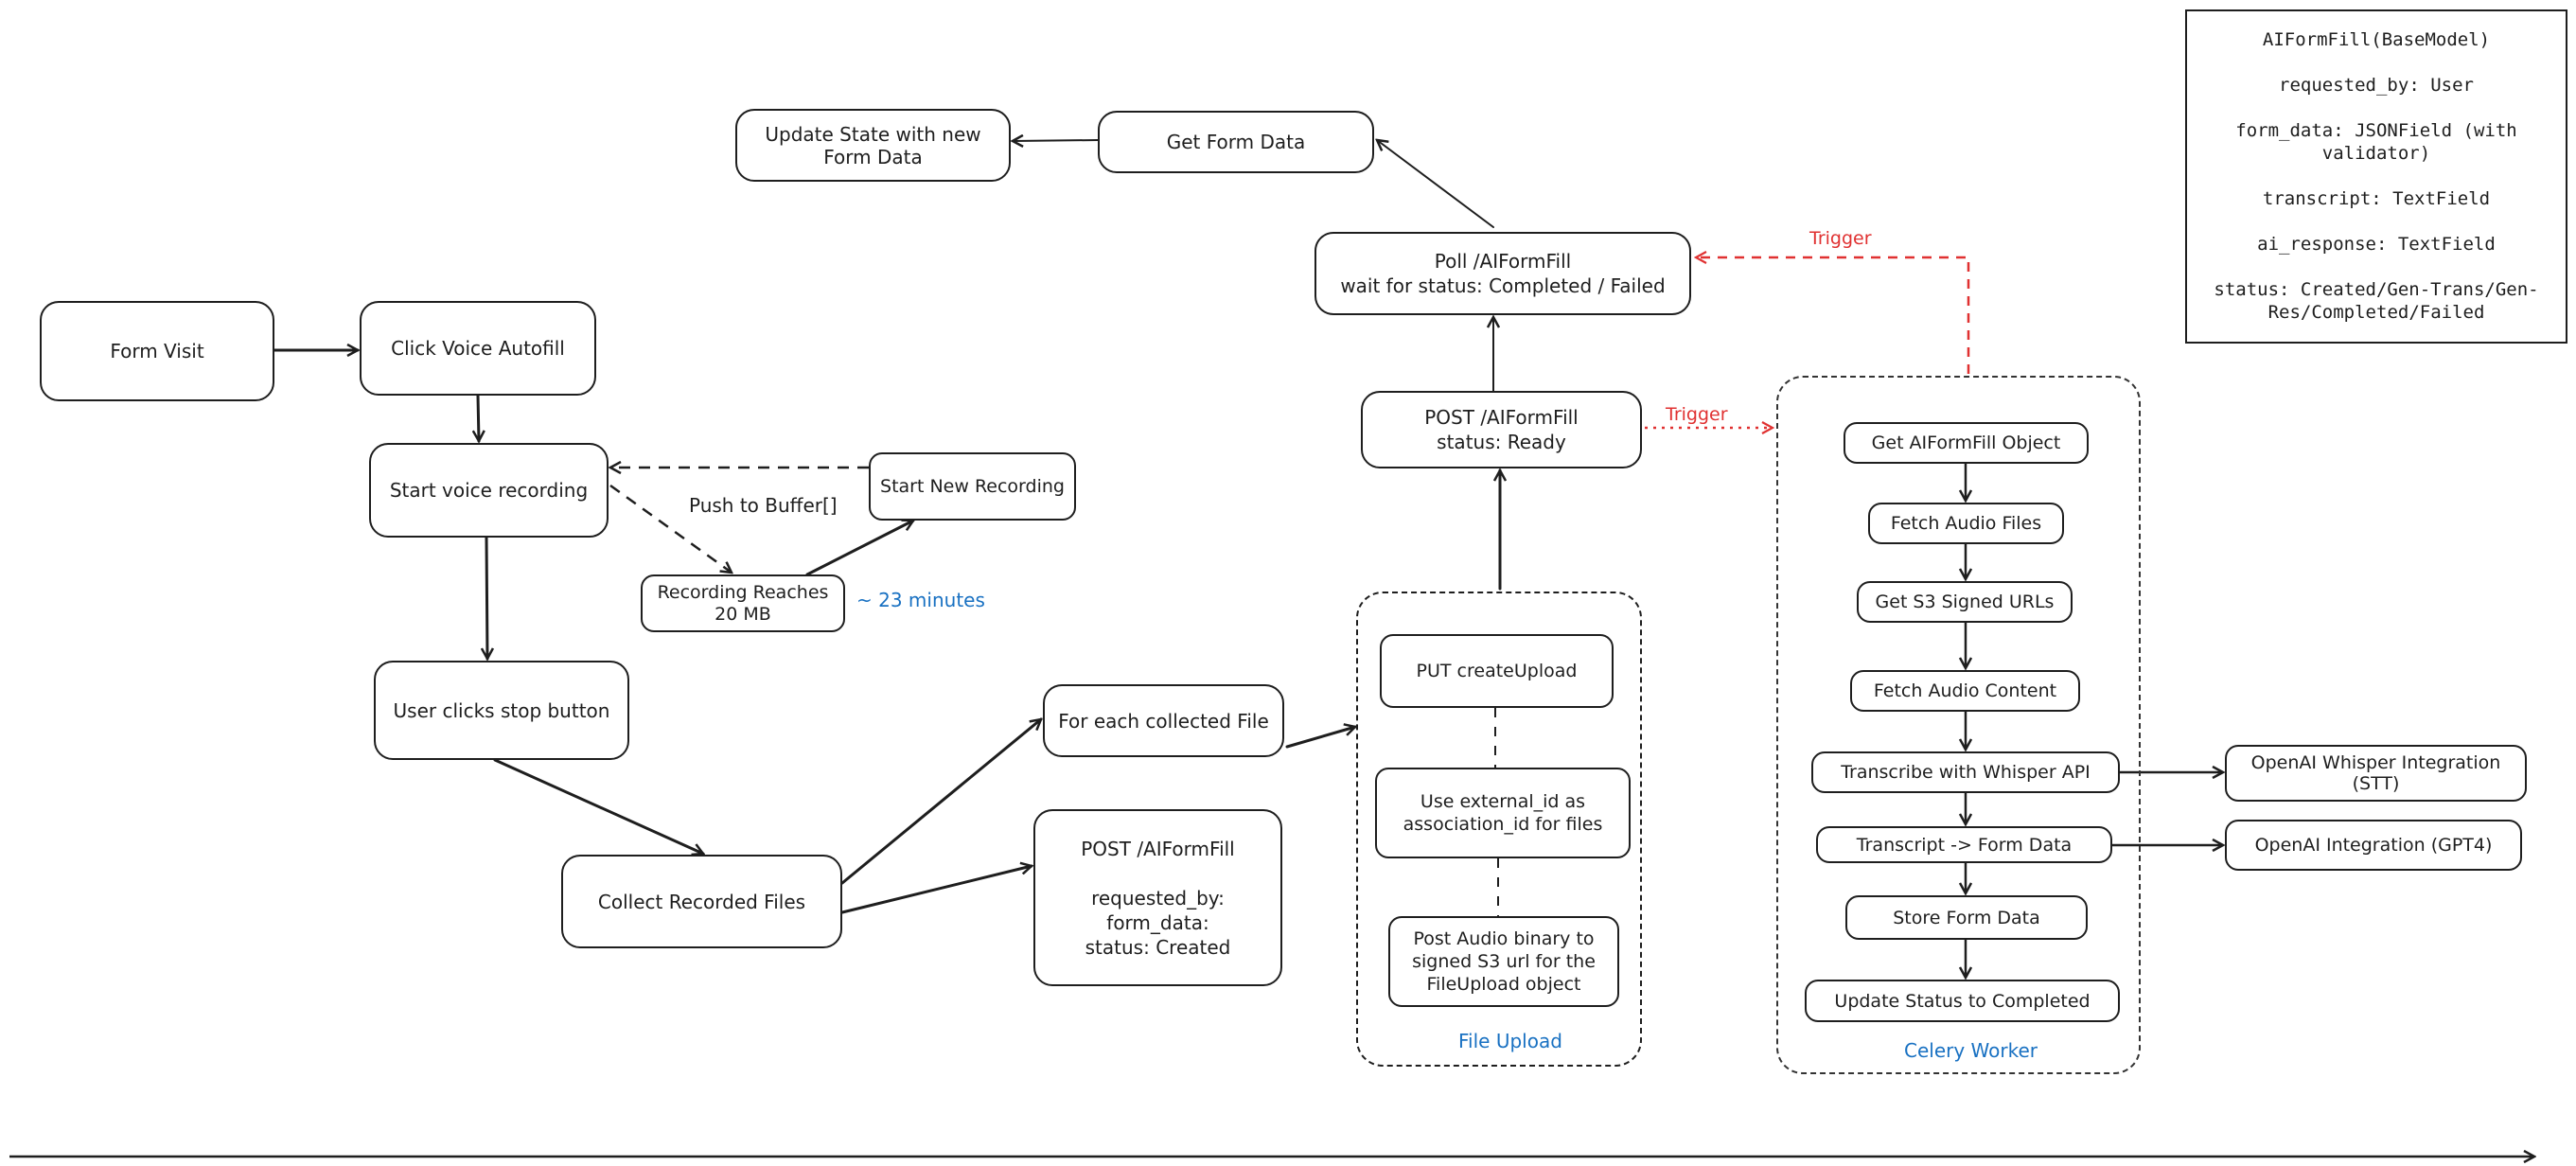  I want to click on celery-step-fetch-audio-content: Fetch Audio Content, so click(1965, 691).